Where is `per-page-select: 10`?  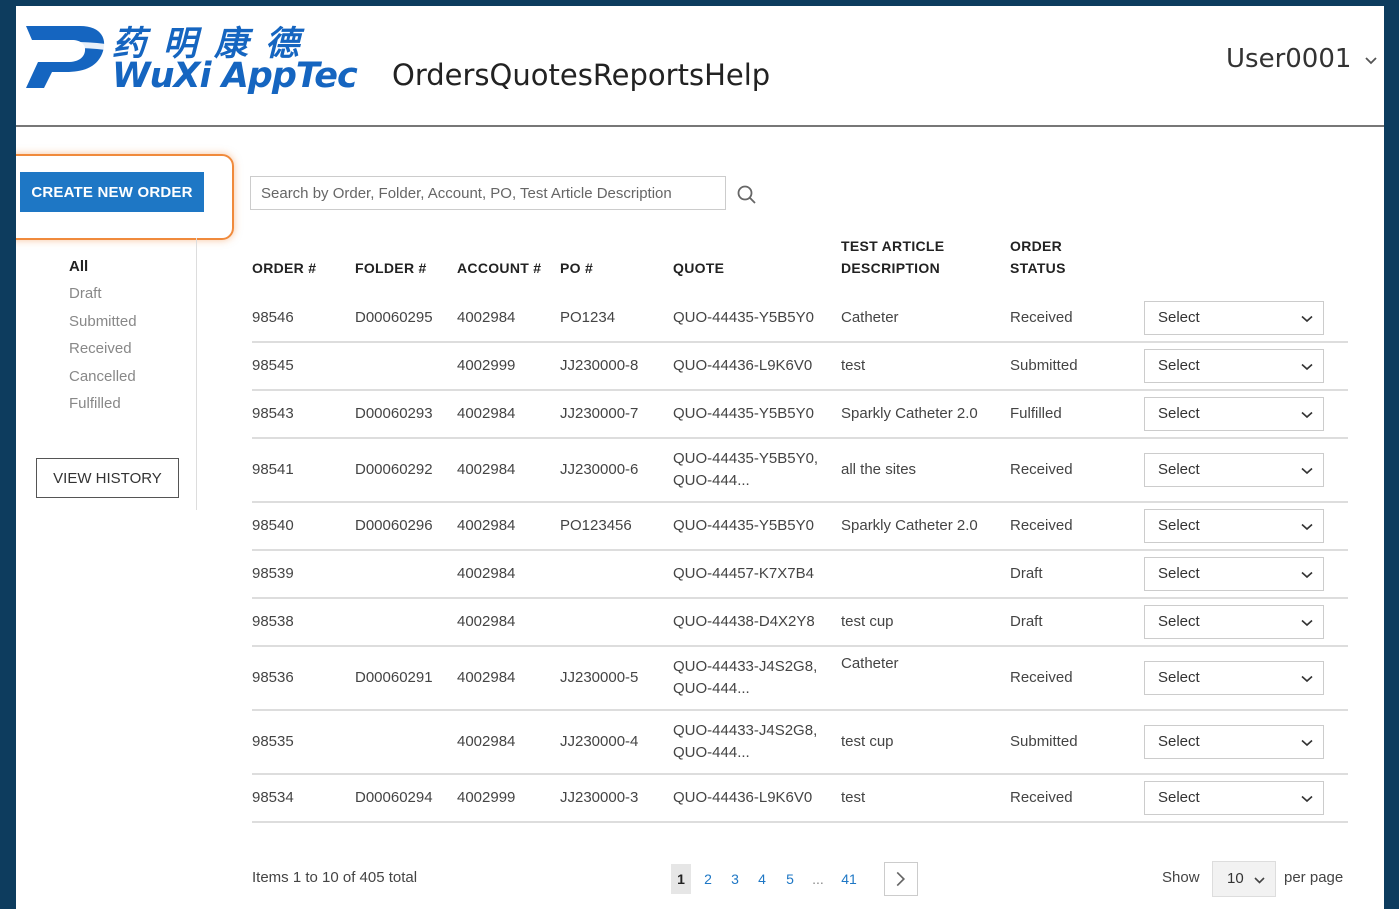 per-page-select: 10 is located at coordinates (1244, 879).